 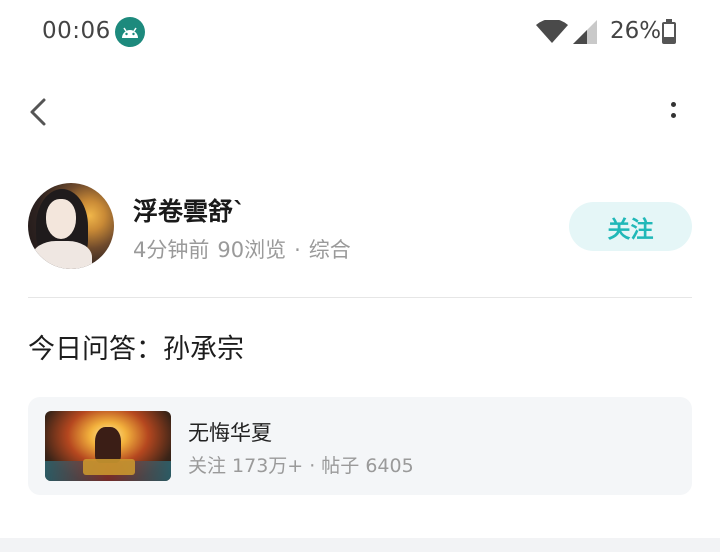 What do you see at coordinates (673, 112) in the screenshot?
I see `more-options-button` at bounding box center [673, 112].